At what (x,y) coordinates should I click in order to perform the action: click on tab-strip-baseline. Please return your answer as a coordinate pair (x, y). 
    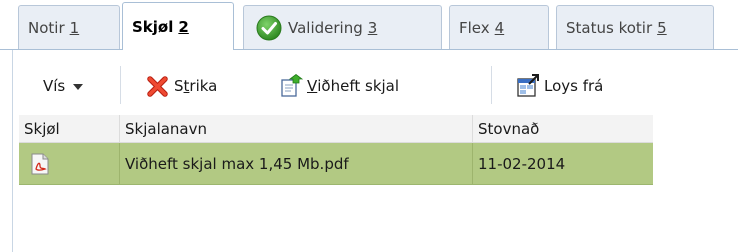
    Looking at the image, I should click on (369, 49).